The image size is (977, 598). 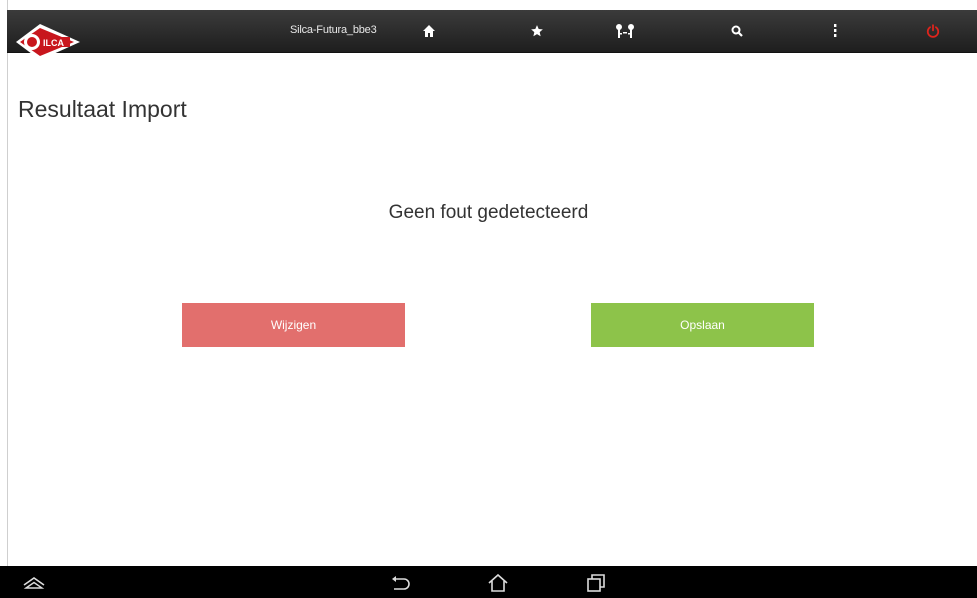 What do you see at coordinates (537, 31) in the screenshot?
I see `star-icon` at bounding box center [537, 31].